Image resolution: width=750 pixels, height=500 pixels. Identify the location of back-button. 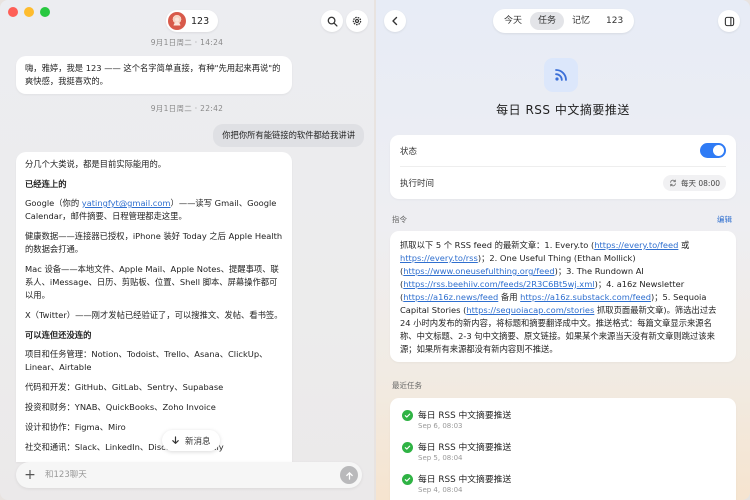
(395, 21).